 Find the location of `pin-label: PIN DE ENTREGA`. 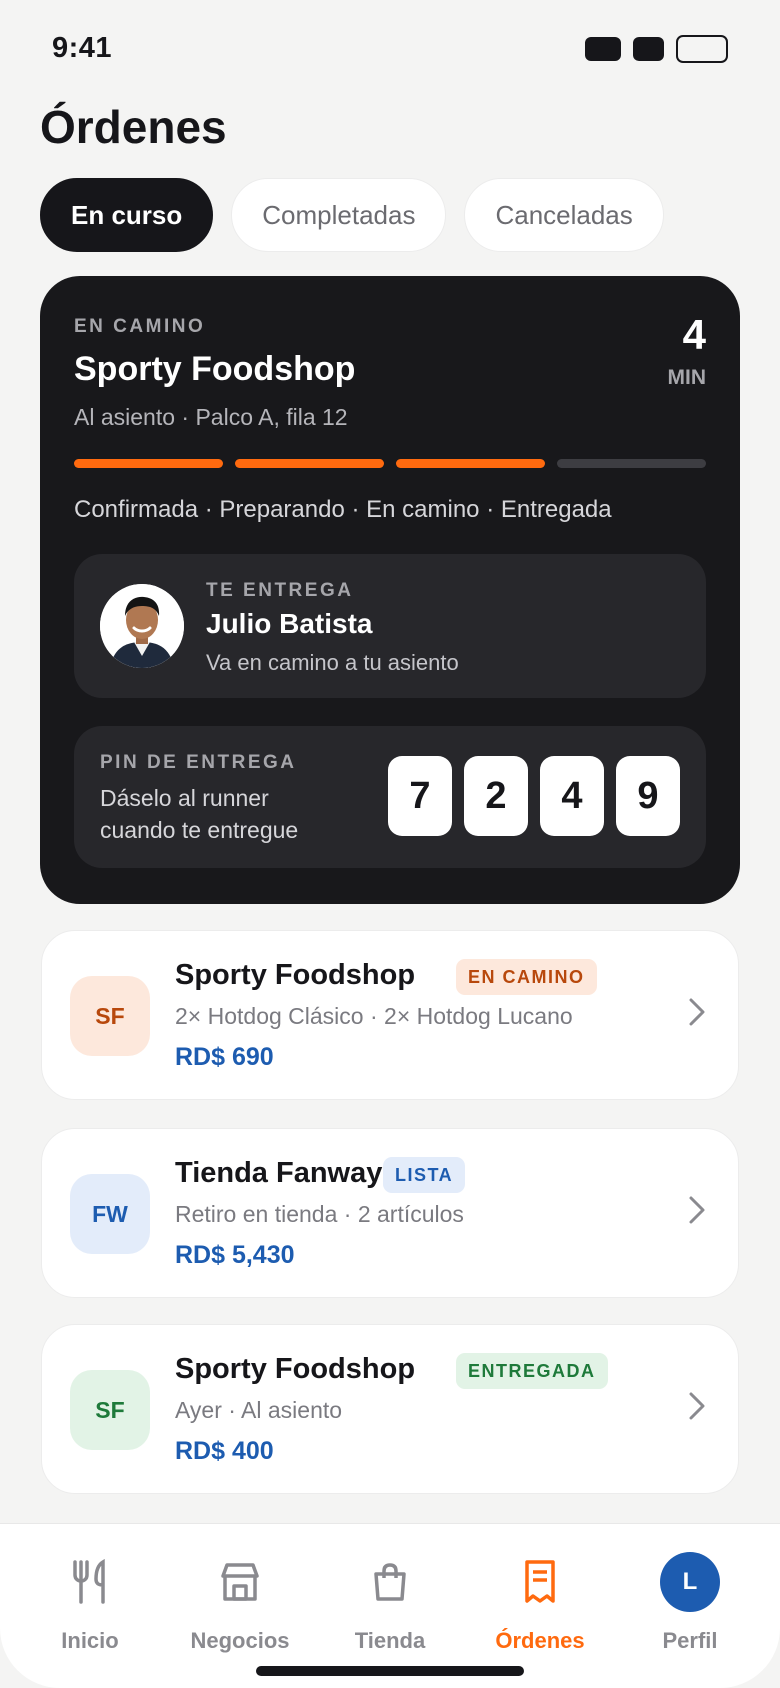

pin-label: PIN DE ENTREGA is located at coordinates (198, 762).